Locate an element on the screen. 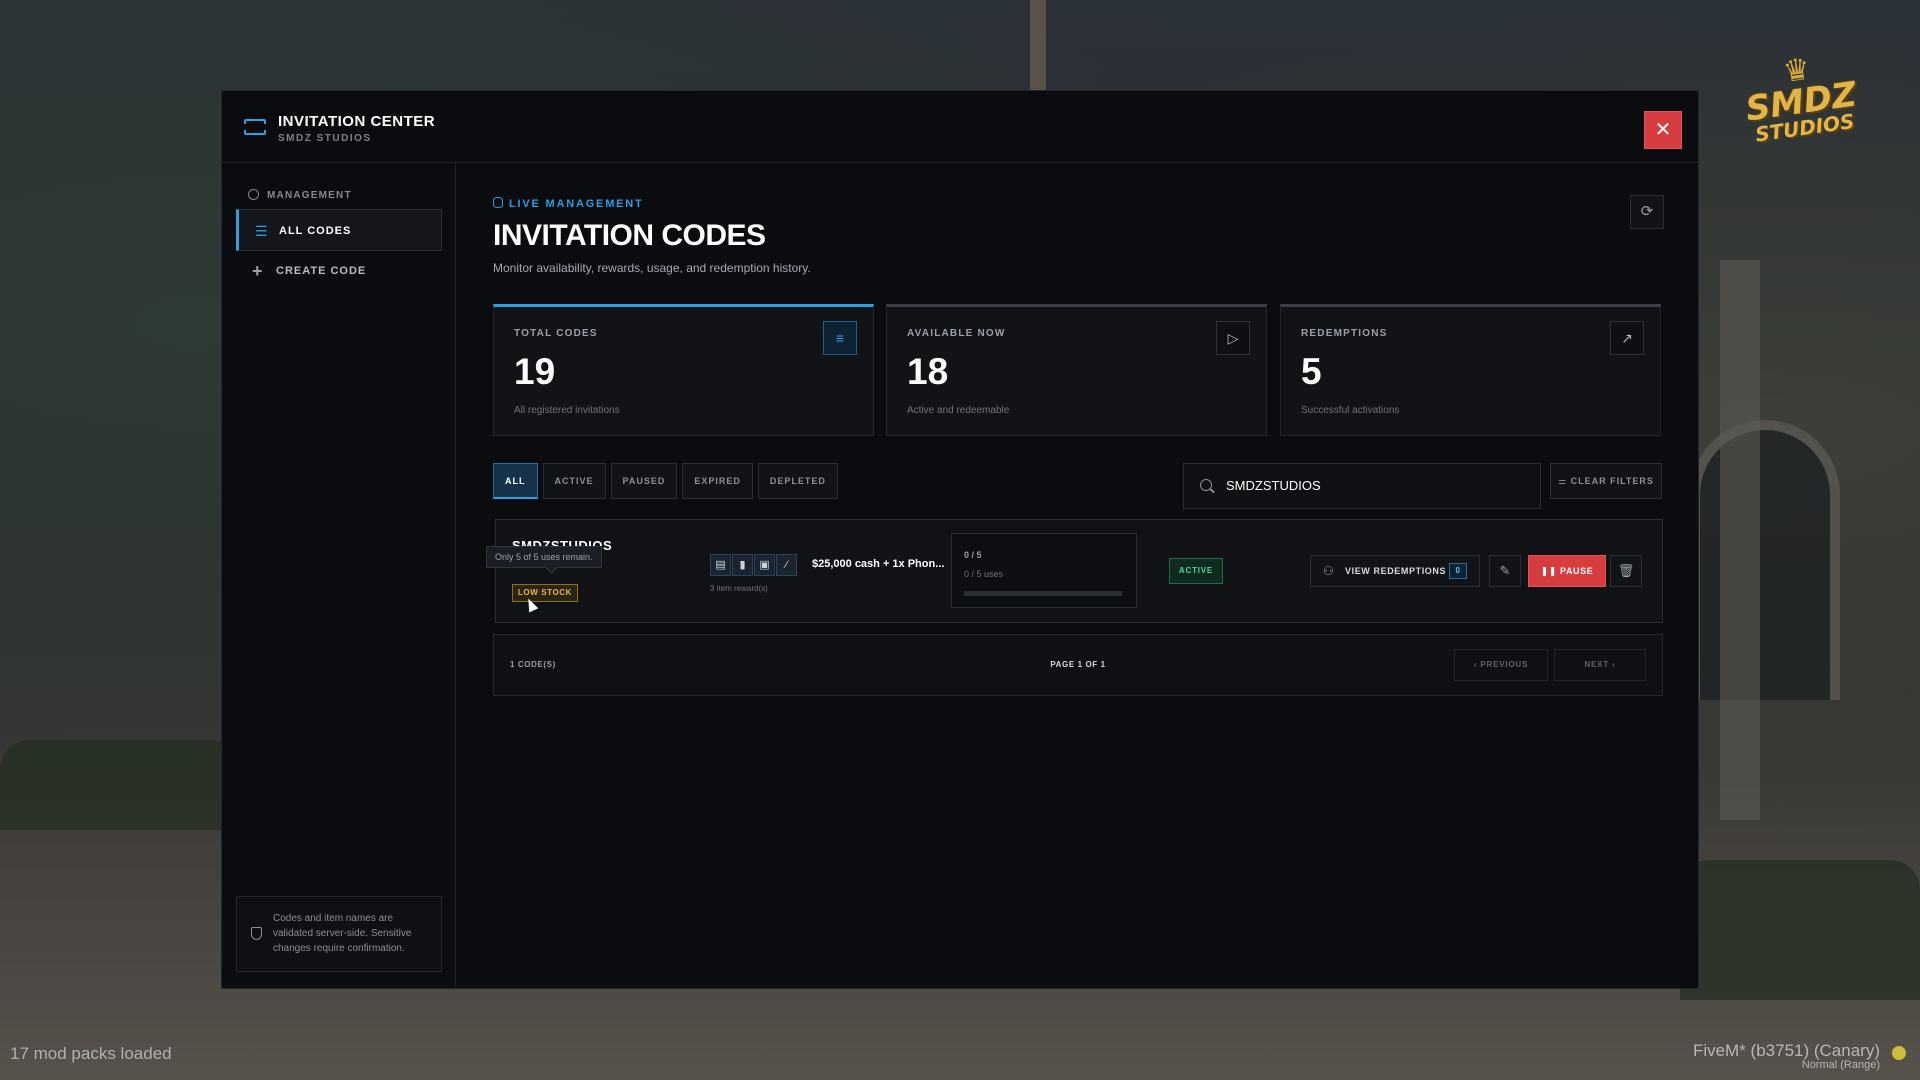 This screenshot has width=1920, height=1080. clear-filters-label: CLEAR FILTERS is located at coordinates (1612, 481).